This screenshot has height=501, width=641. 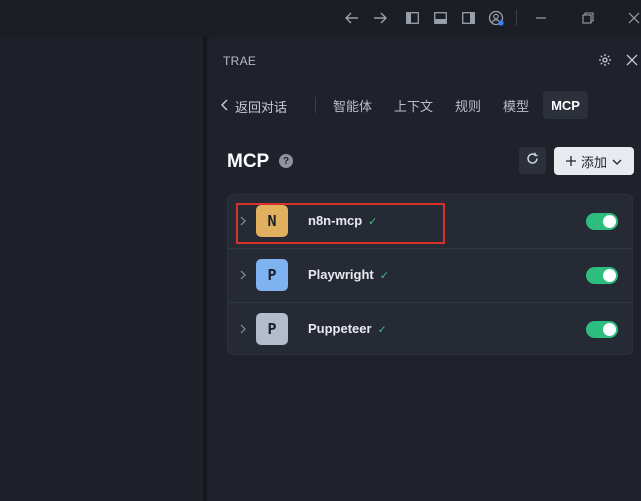 I want to click on list-item: N n8n-mcp ✓, so click(x=430, y=221).